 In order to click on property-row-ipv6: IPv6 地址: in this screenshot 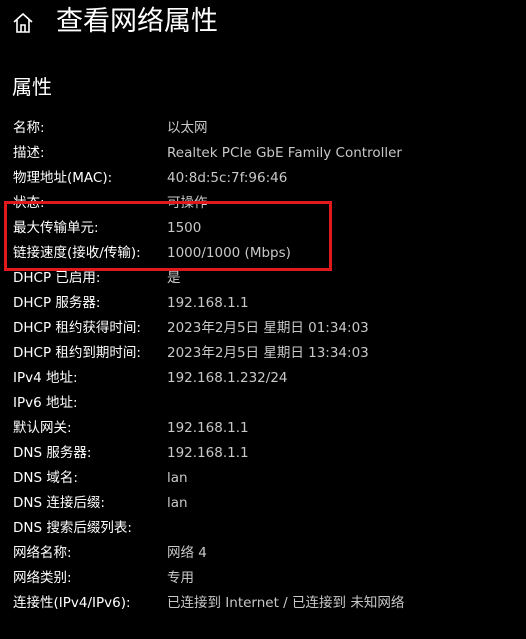, I will do `click(263, 403)`.